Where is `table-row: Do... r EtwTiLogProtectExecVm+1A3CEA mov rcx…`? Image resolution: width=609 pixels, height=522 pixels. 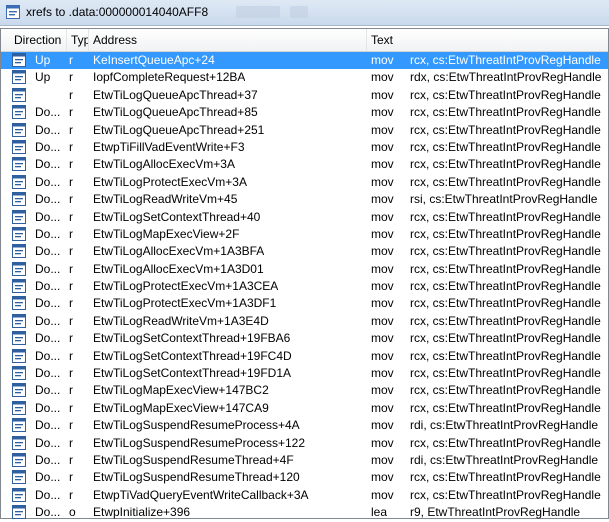
table-row: Do... r EtwTiLogProtectExecVm+1A3CEA mov rcx… is located at coordinates (304, 286).